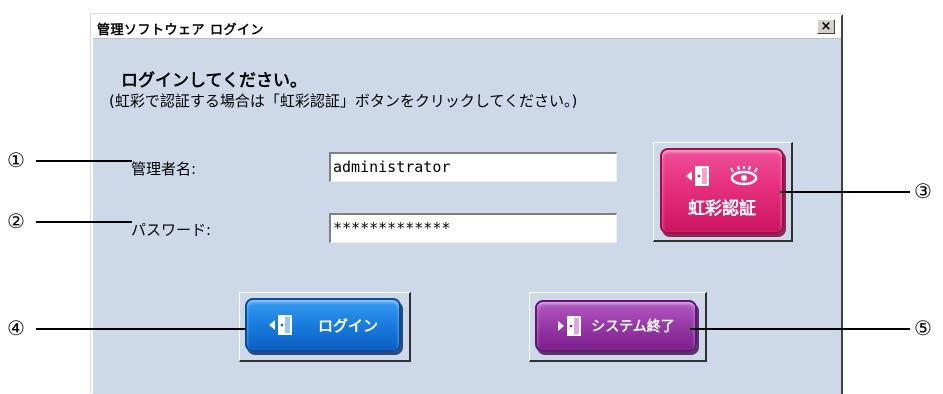 This screenshot has width=943, height=394. What do you see at coordinates (181, 30) in the screenshot?
I see `window-title: 管理ソフトウェア ログイン` at bounding box center [181, 30].